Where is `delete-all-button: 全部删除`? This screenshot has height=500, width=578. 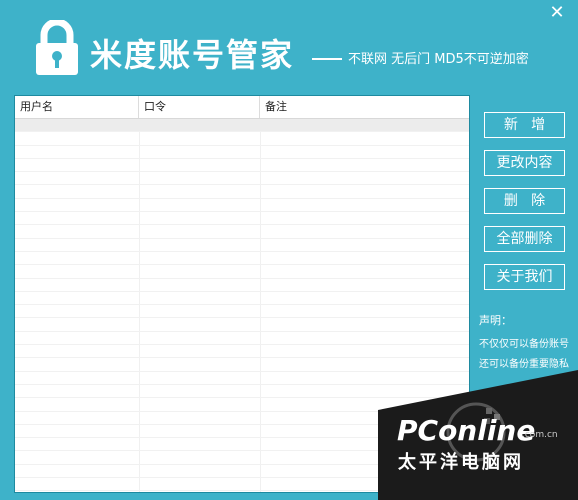 delete-all-button: 全部删除 is located at coordinates (524, 239).